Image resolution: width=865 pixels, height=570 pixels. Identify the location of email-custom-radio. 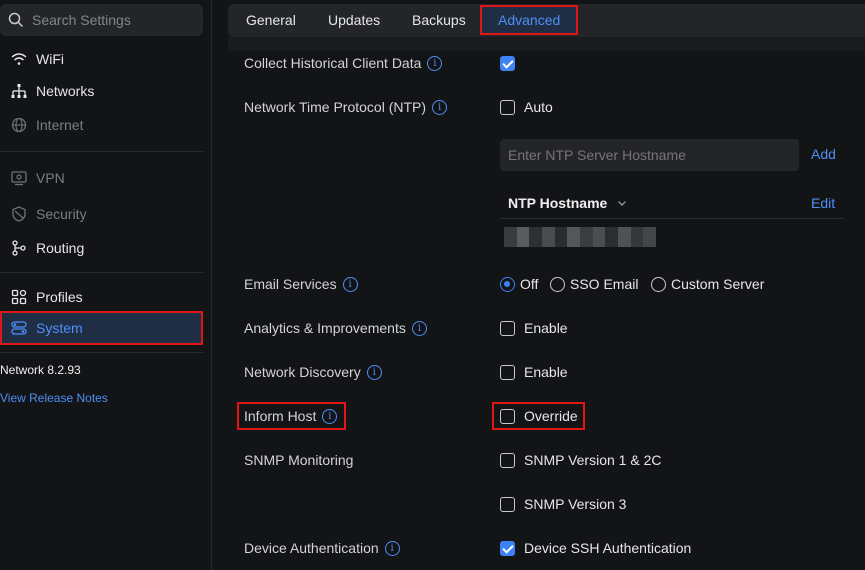
(658, 284).